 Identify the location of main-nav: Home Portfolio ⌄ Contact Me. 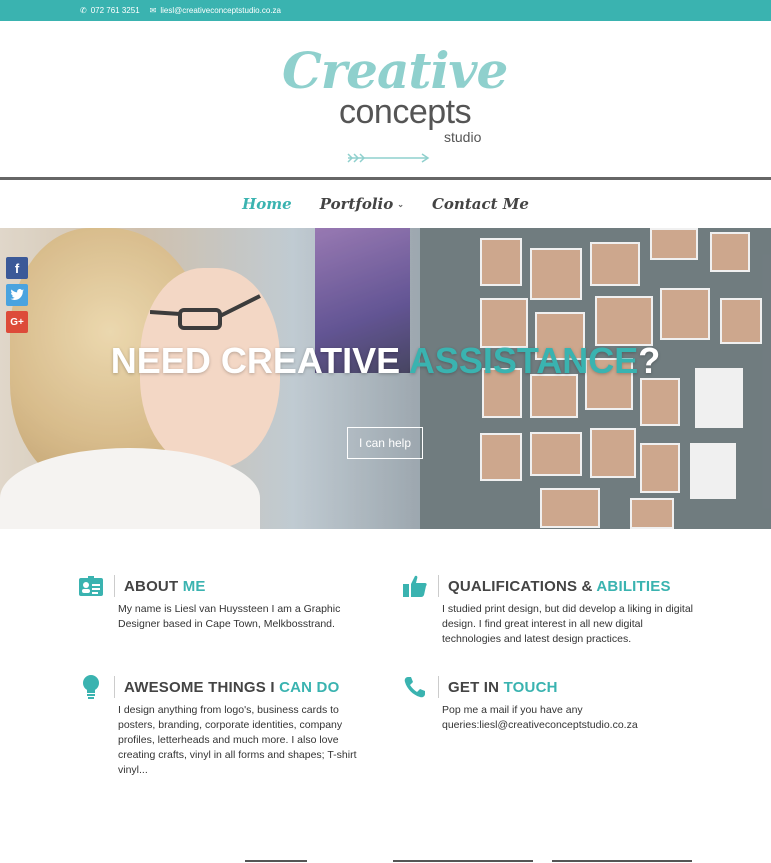
(385, 204).